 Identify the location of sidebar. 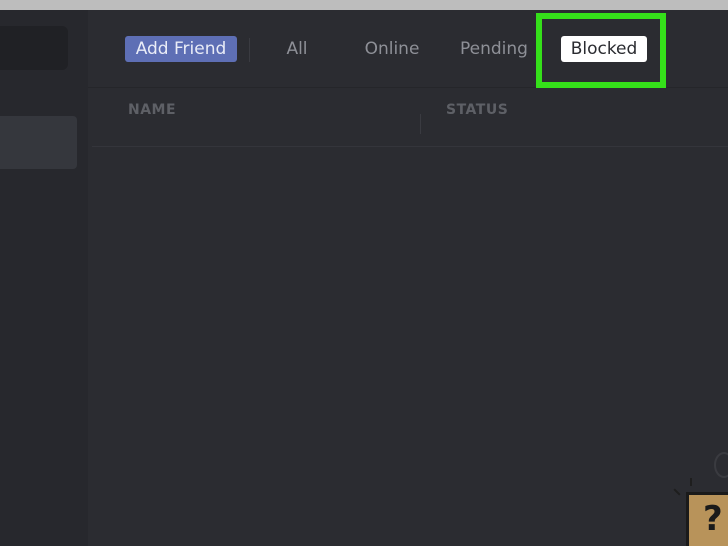
(44, 278).